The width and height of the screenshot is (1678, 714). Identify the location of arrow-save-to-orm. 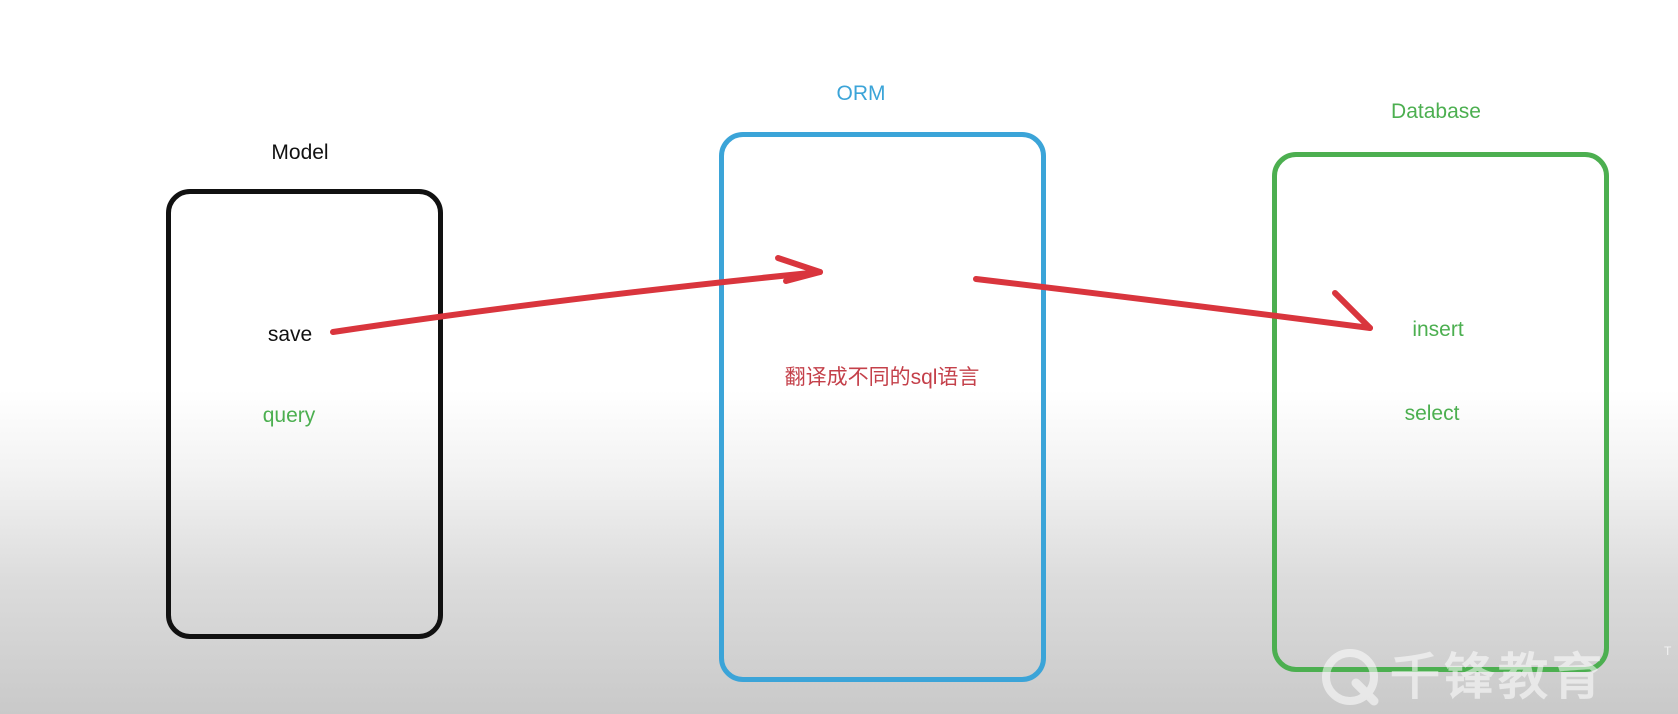
(576, 295).